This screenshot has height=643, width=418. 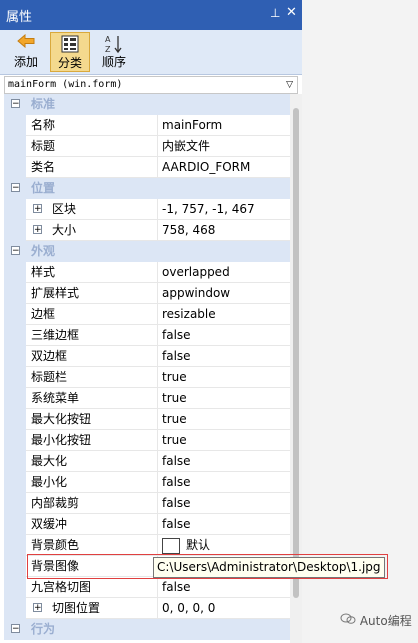 I want to click on category-label: 标准, so click(x=43, y=104).